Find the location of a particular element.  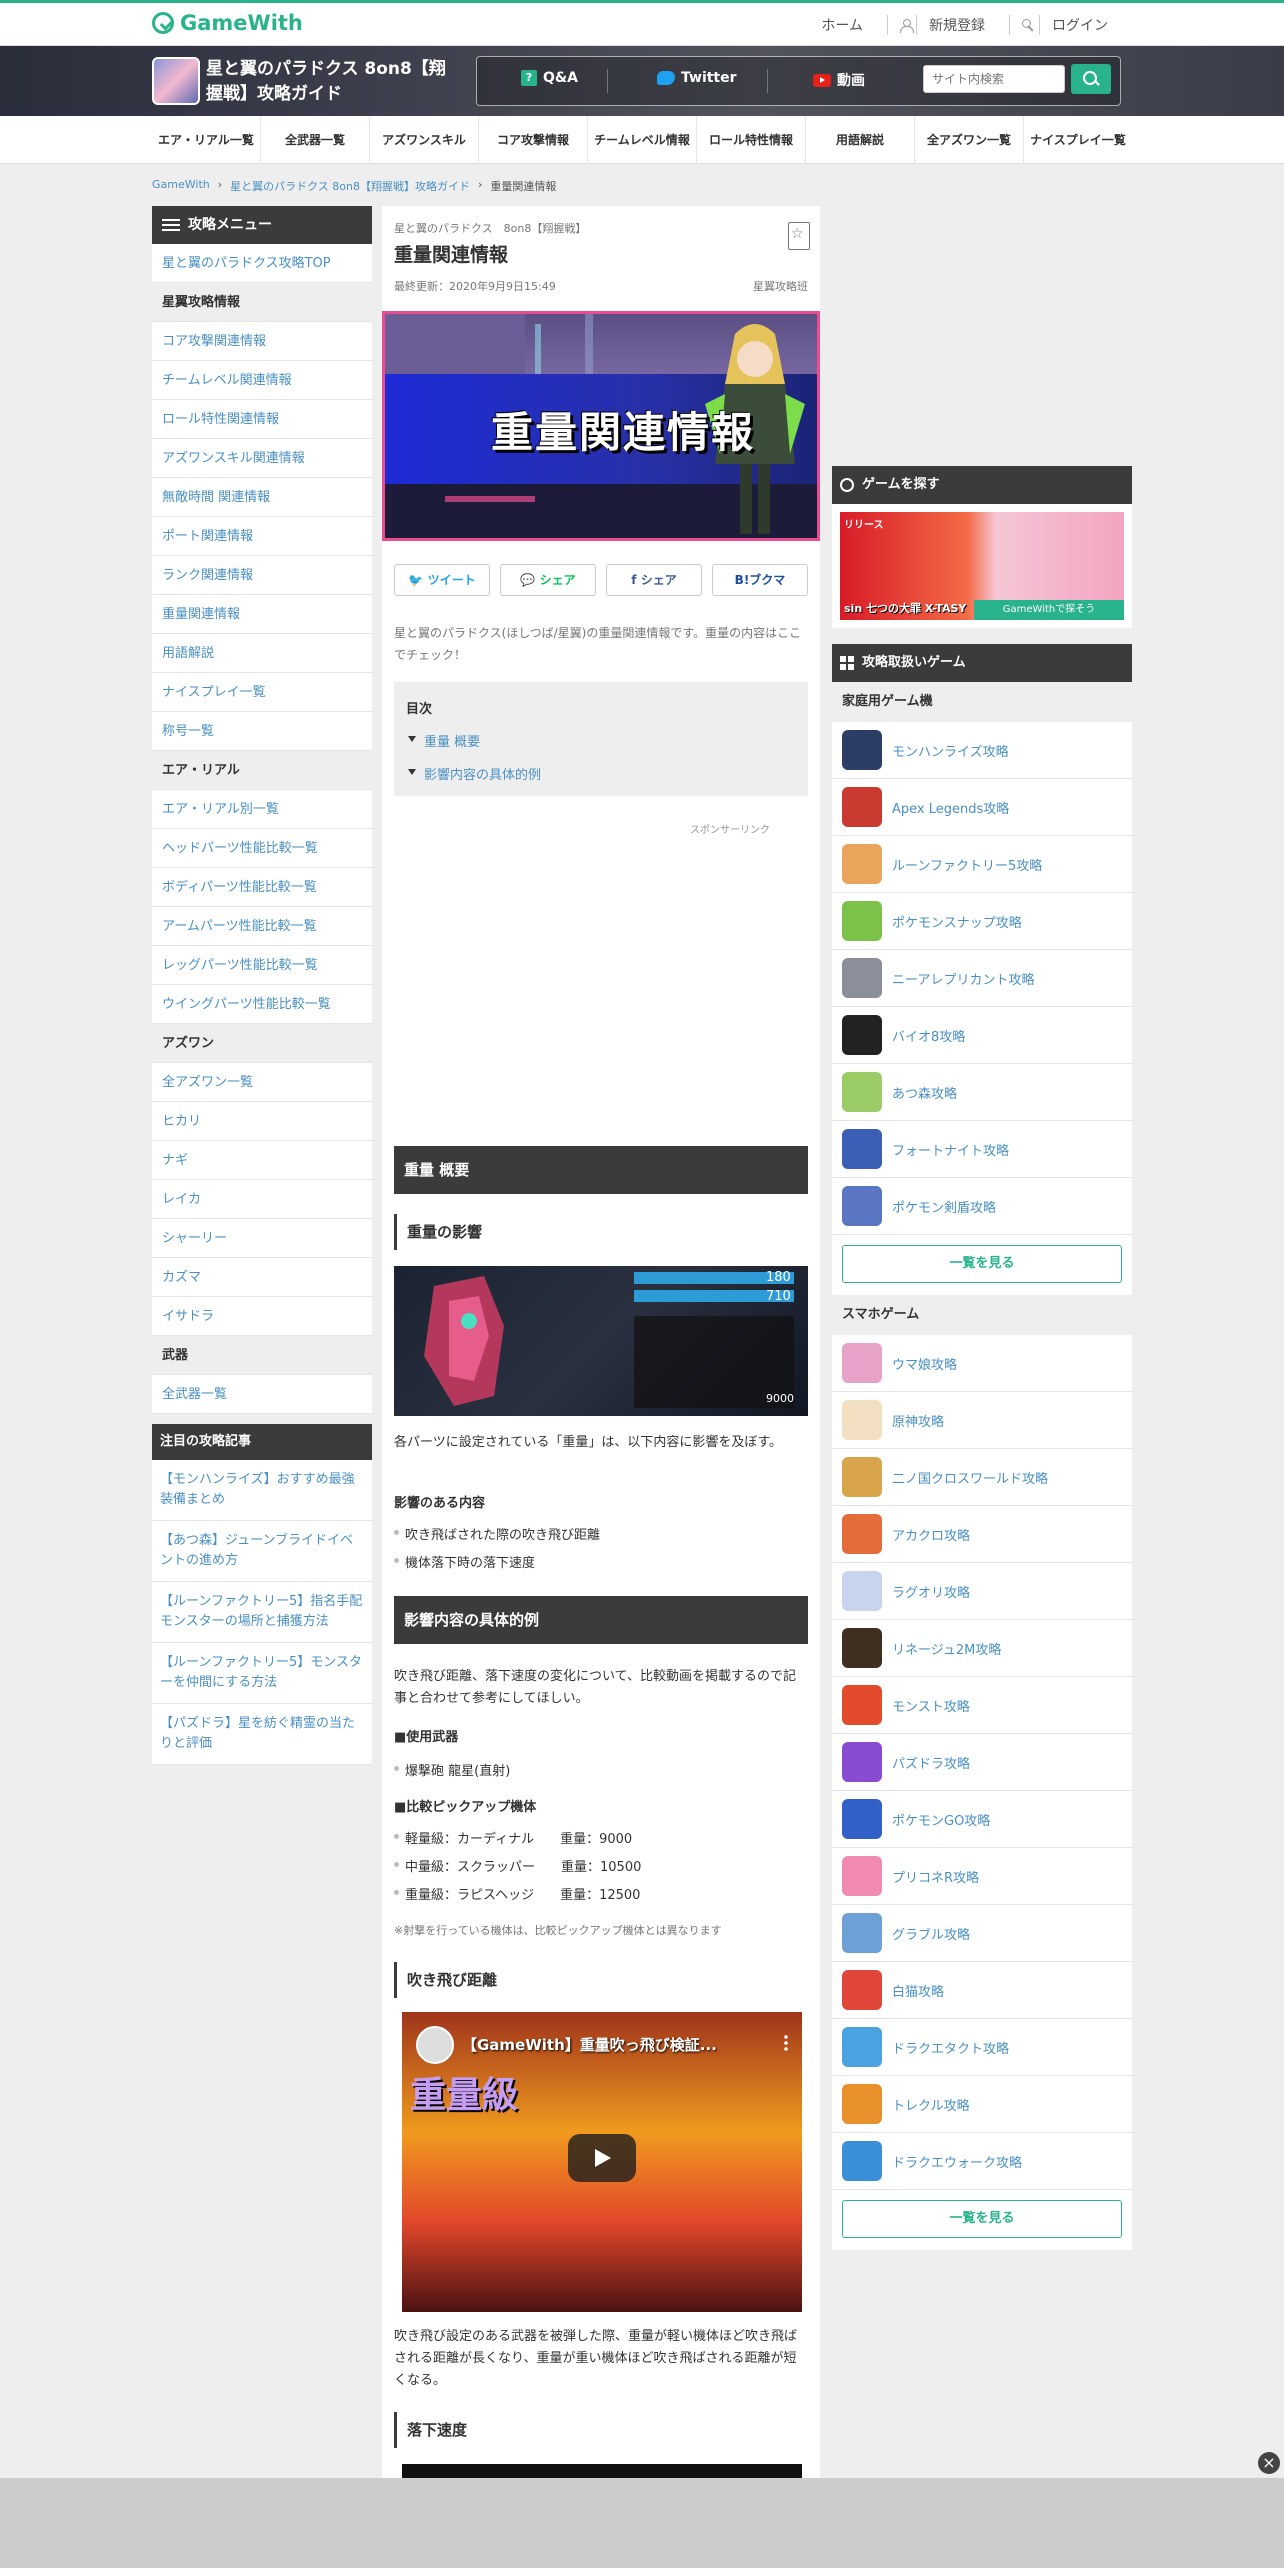

ad-banner: リリース sin 七つの大罪 X-TASY GameWithで探そう is located at coordinates (982, 566).